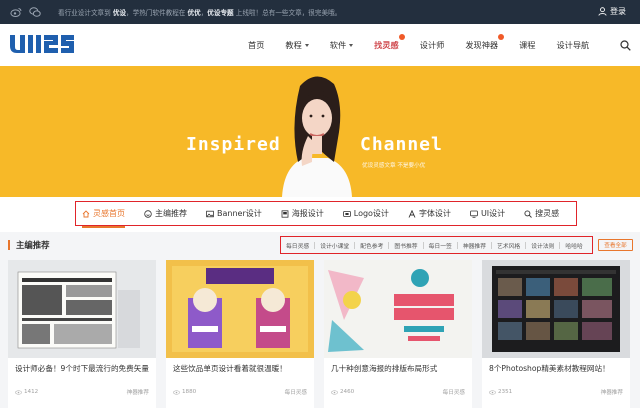 The image size is (640, 408). Describe the element at coordinates (210, 213) in the screenshot. I see `image-icon` at that location.